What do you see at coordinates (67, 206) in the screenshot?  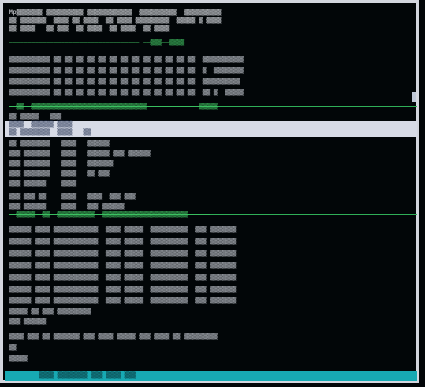 I see `panel2-row: ▒▒▒ ▒▒▒▒▒▒ ▒▒▒▒ ▒▒▒ ▒▒▒▒▒▒` at bounding box center [67, 206].